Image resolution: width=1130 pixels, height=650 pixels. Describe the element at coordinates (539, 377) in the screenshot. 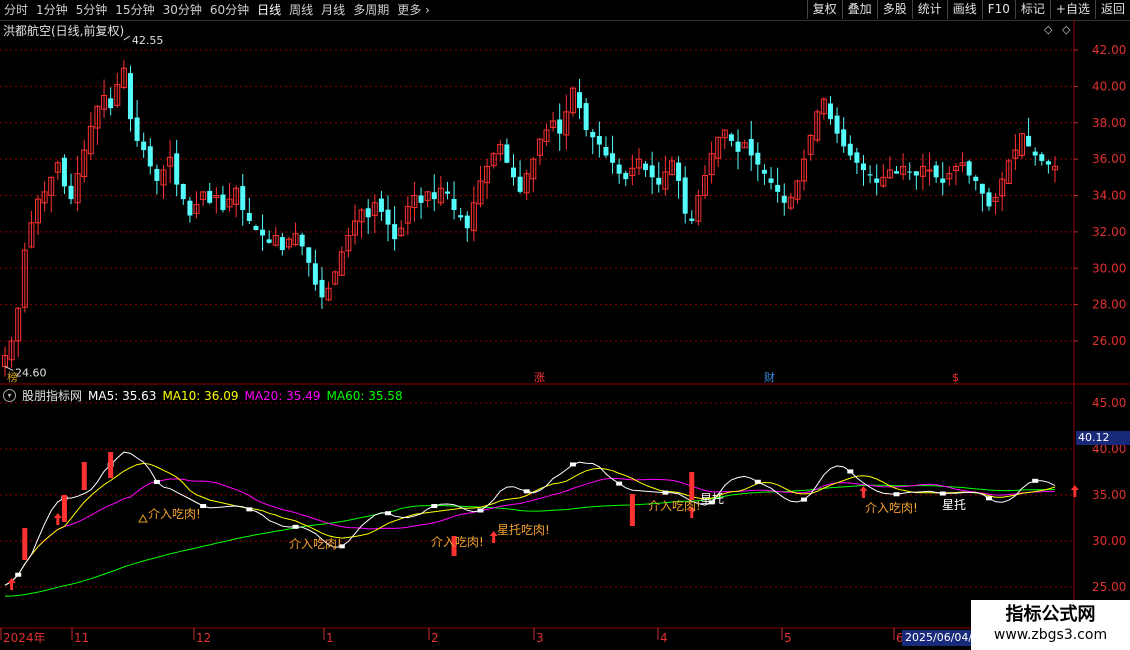

I see `event-marker: 涨` at that location.